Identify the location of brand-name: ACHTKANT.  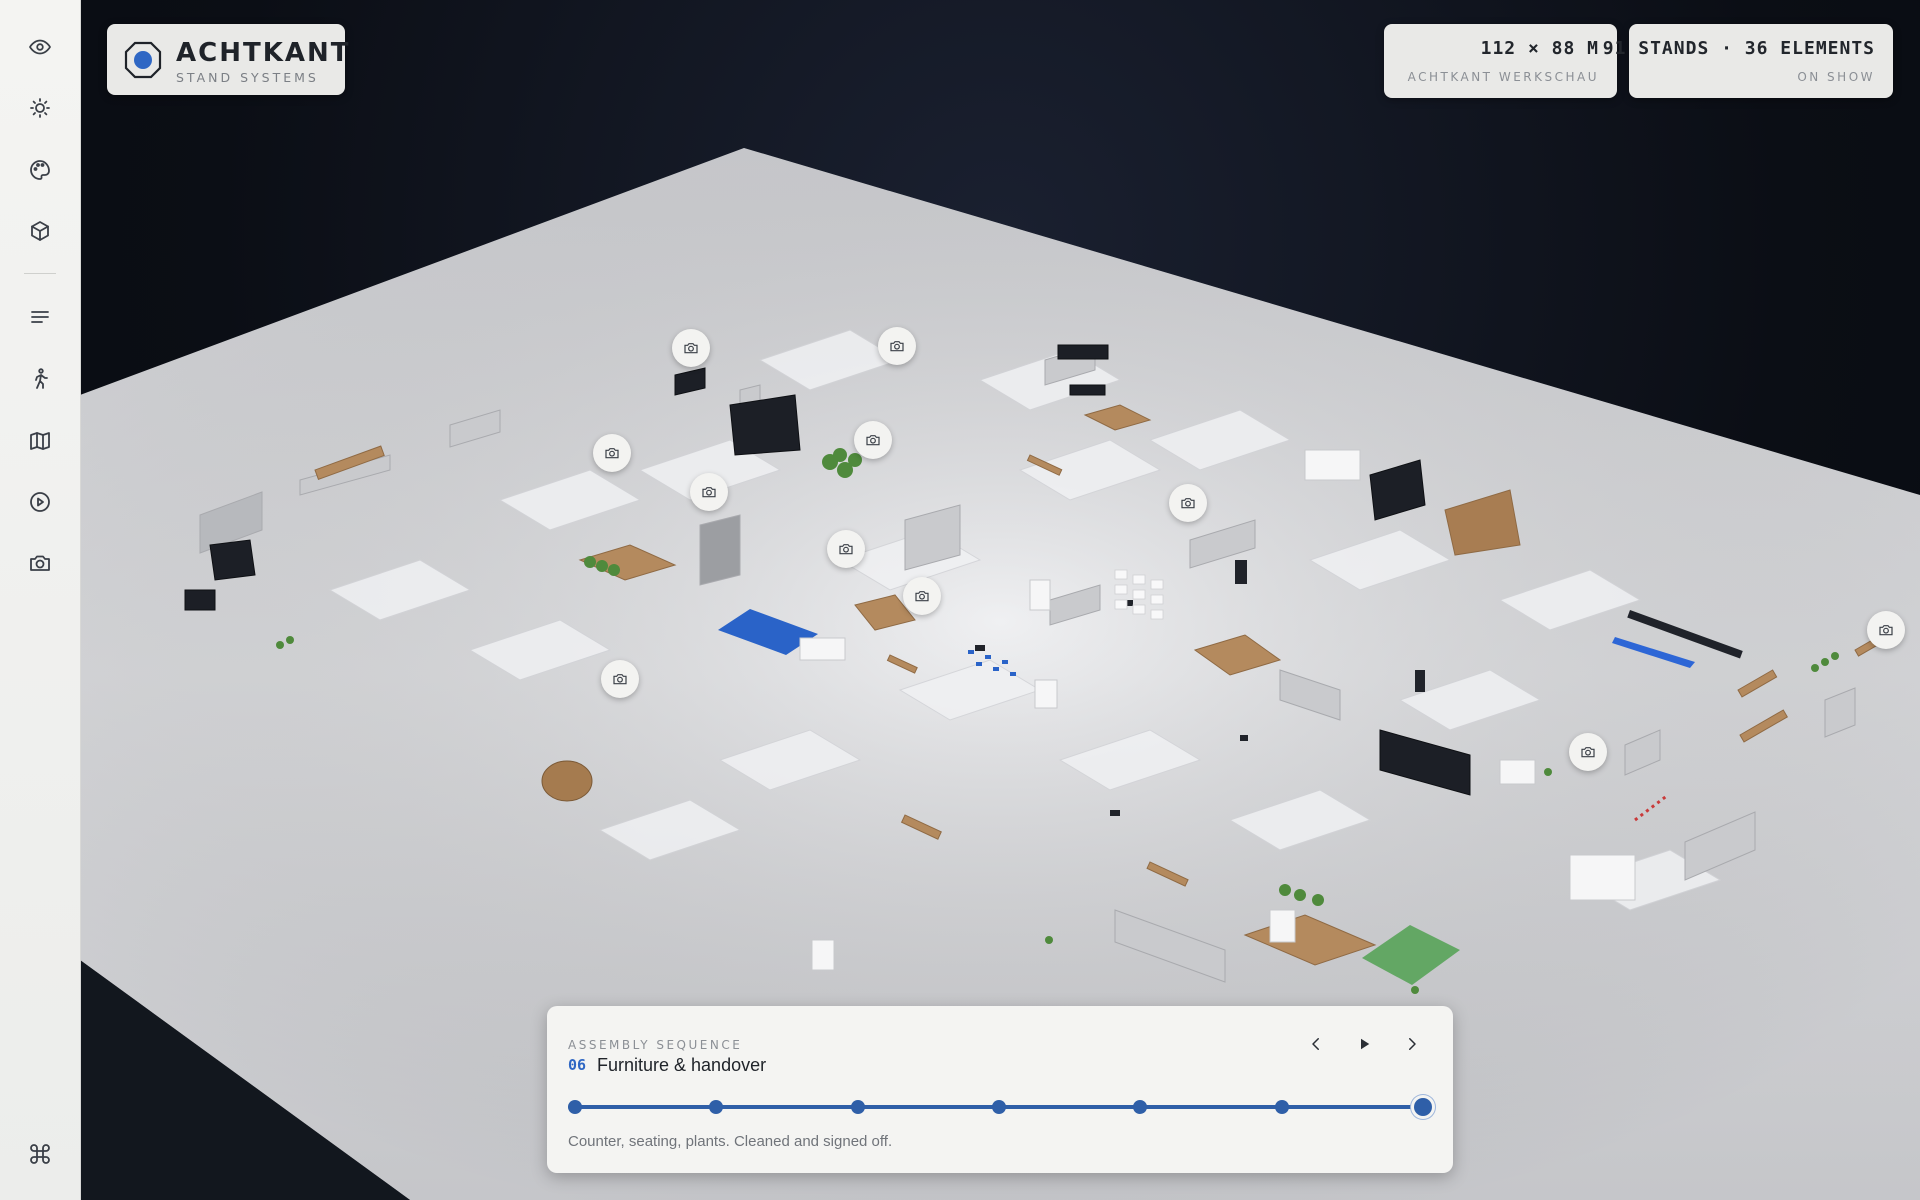
(263, 53).